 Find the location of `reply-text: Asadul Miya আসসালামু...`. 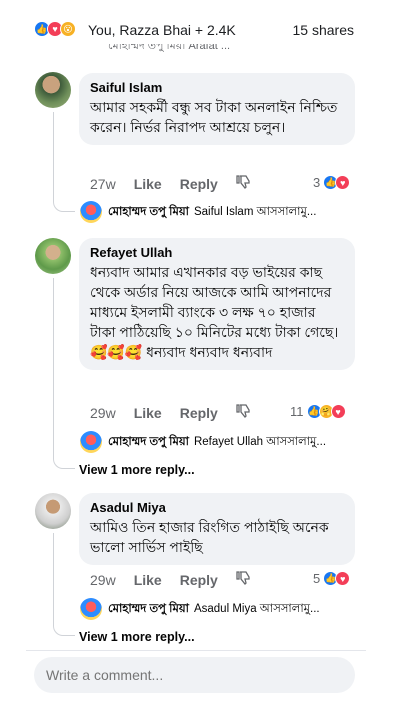

reply-text: Asadul Miya আসসালামু... is located at coordinates (256, 608).